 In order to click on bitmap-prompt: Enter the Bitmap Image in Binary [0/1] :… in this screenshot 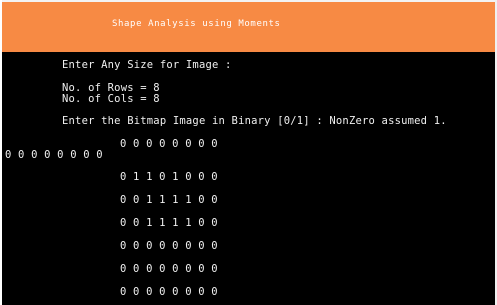, I will do `click(254, 121)`.